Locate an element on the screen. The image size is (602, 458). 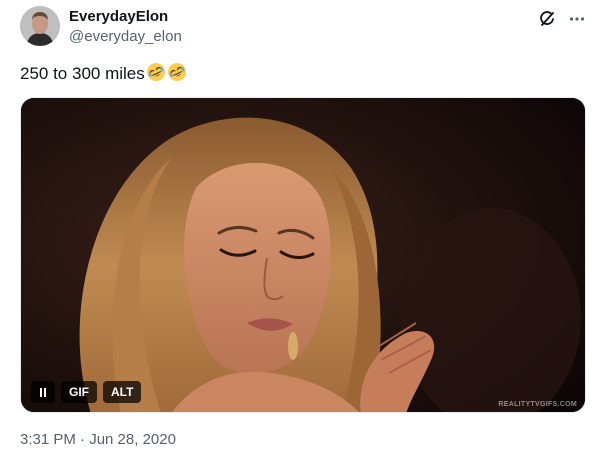
tweet-actions is located at coordinates (562, 19).